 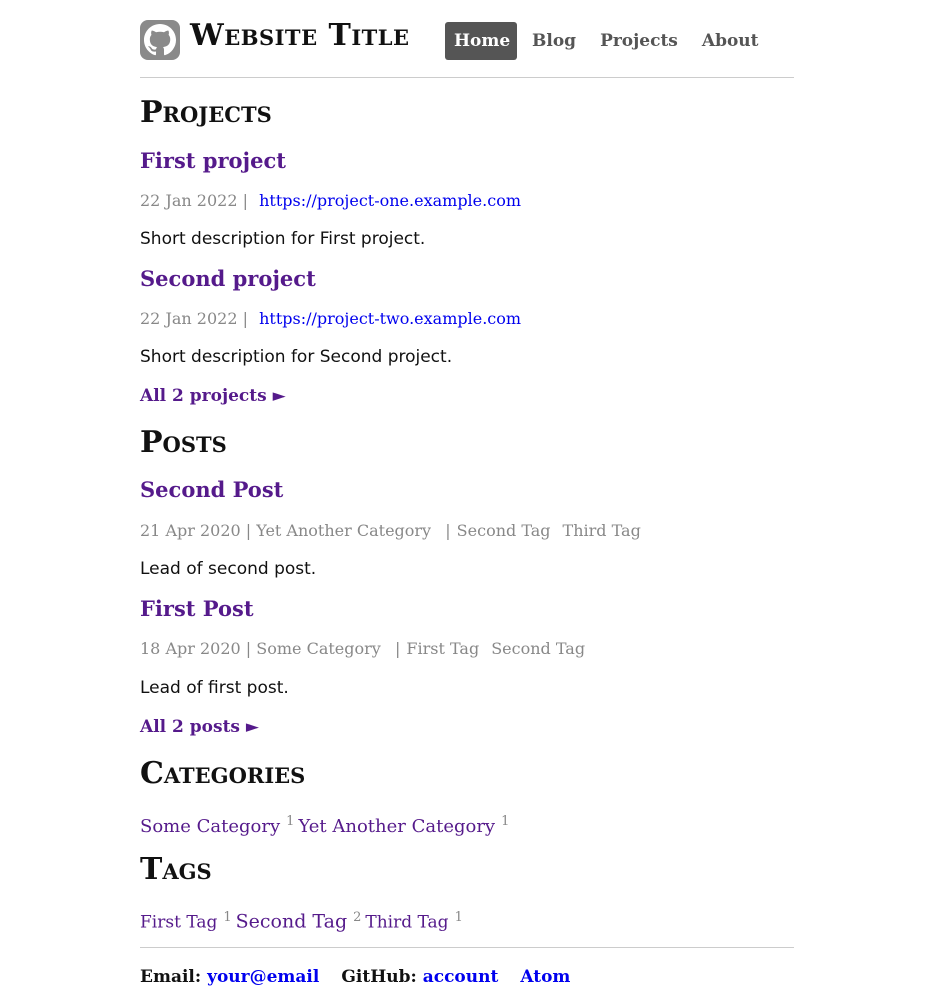 I want to click on all-projects-link: All 2 projects ►, so click(x=213, y=396).